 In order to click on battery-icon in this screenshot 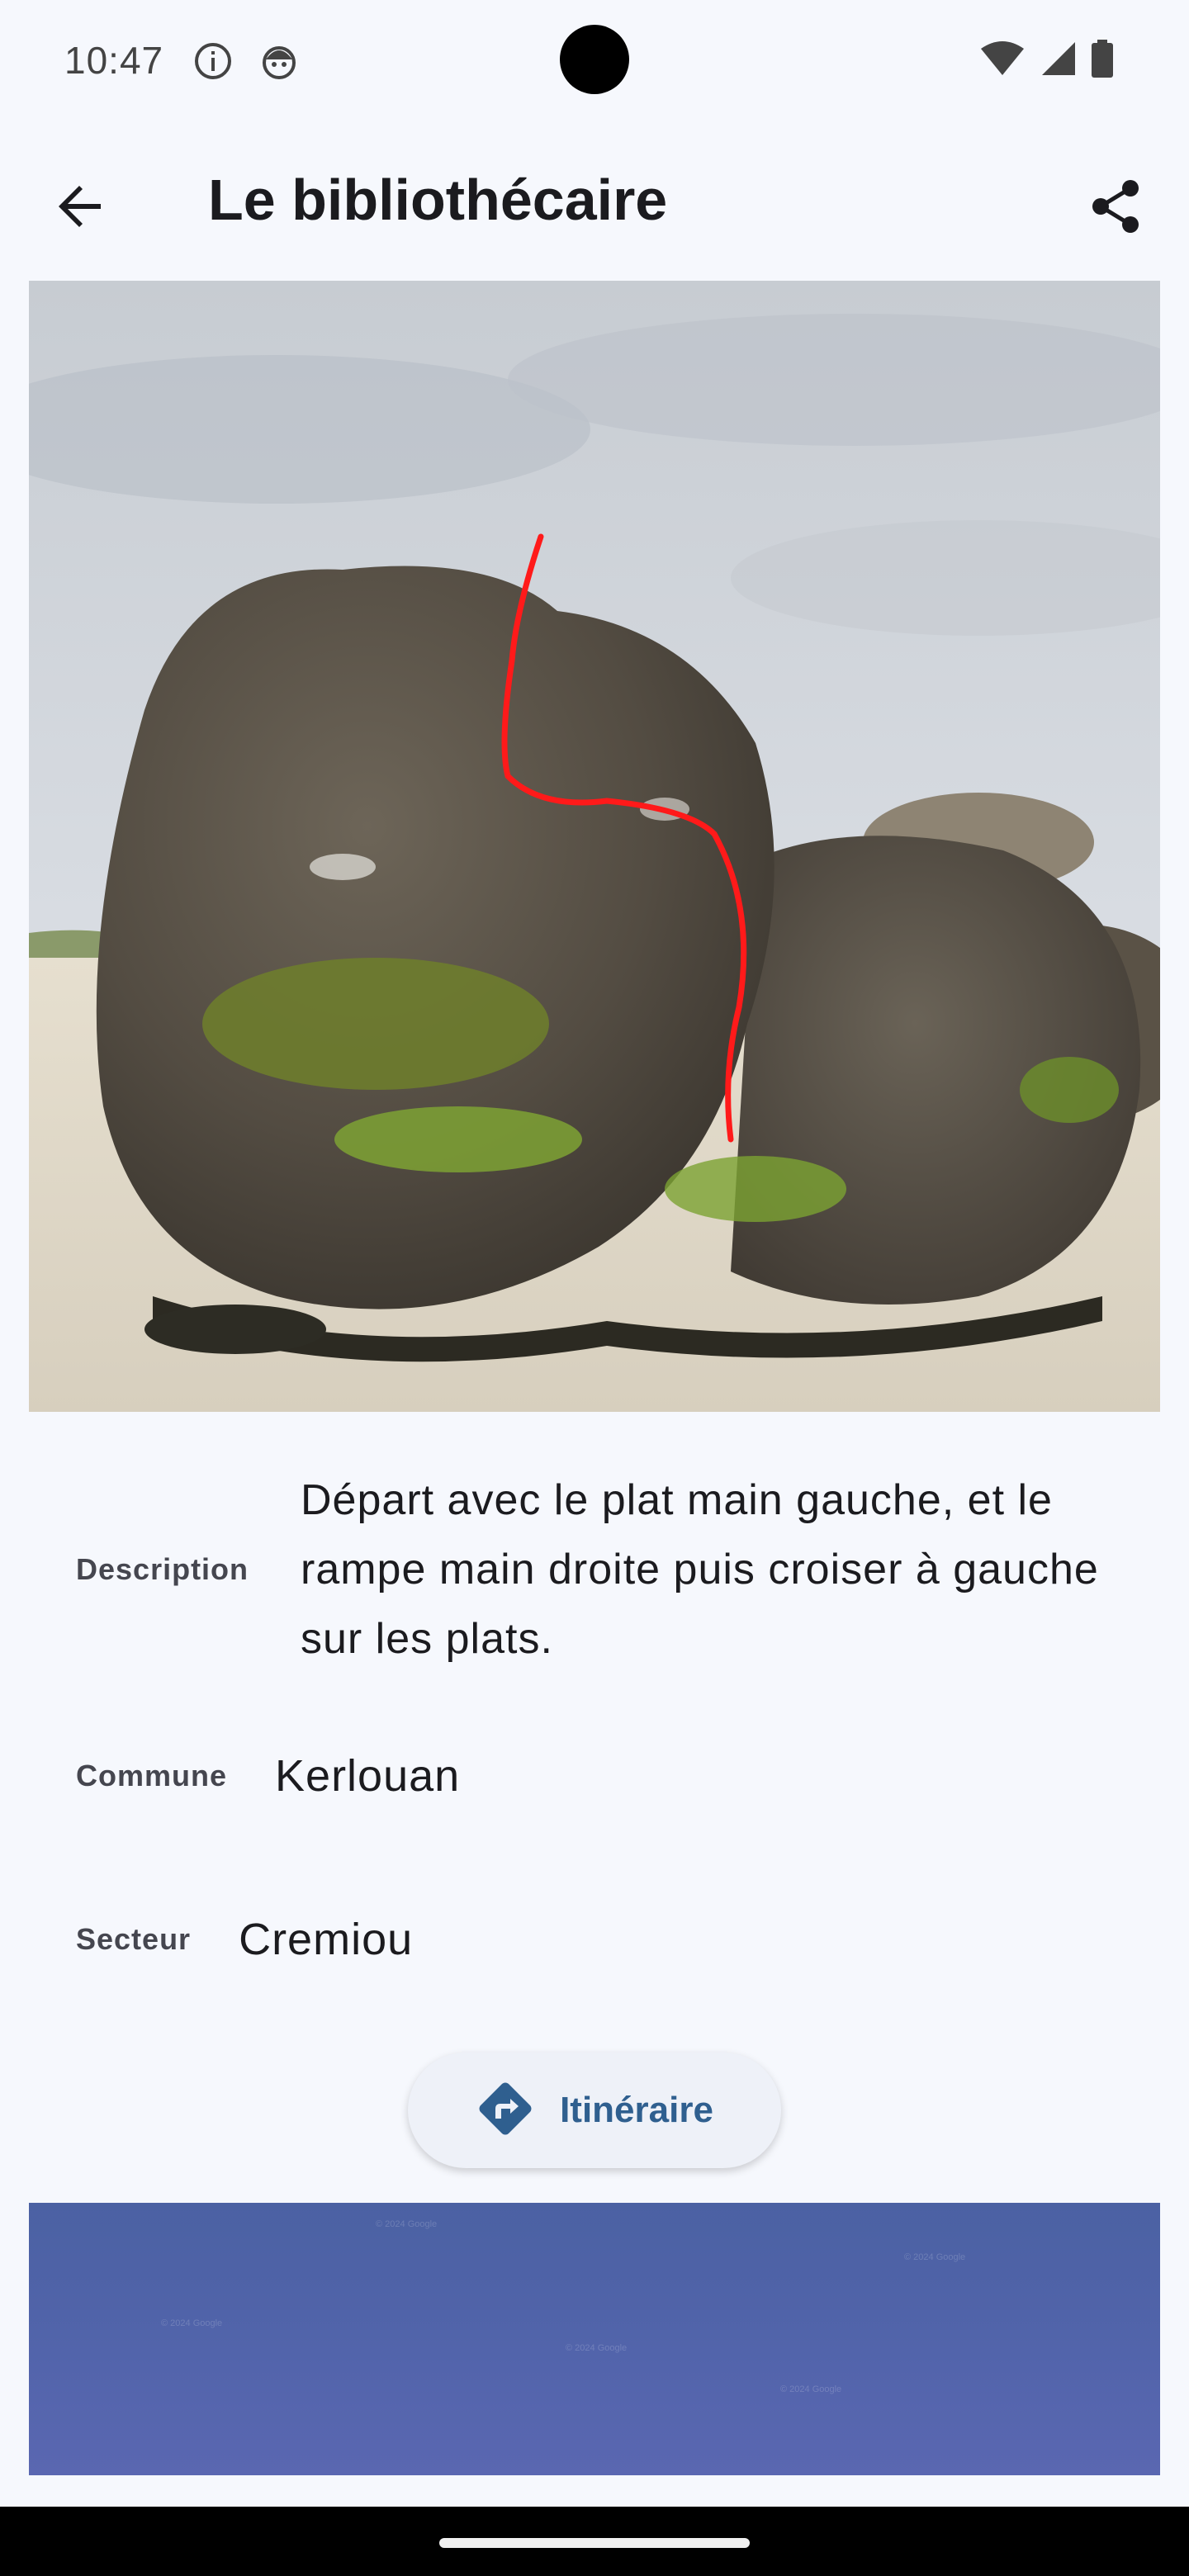, I will do `click(1102, 61)`.